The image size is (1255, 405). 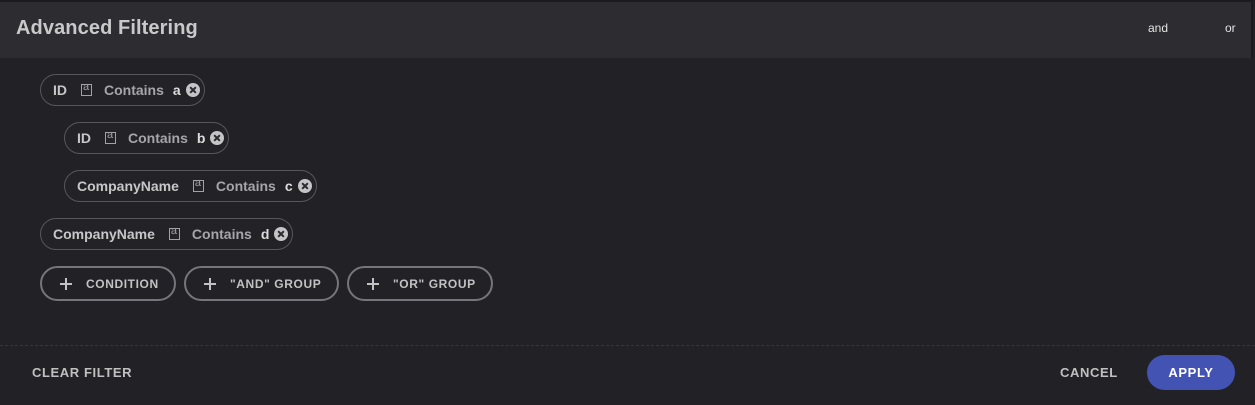 I want to click on dialog-title: Advanced Filtering, so click(x=107, y=28).